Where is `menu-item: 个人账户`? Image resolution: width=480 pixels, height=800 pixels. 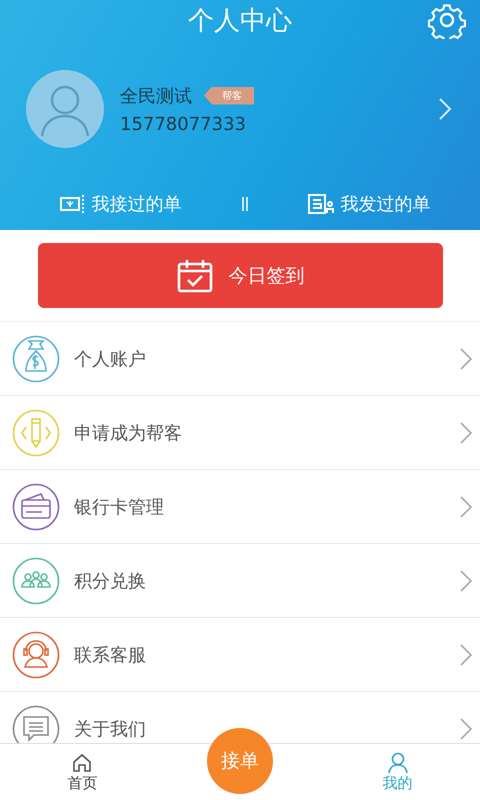 menu-item: 个人账户 is located at coordinates (240, 359).